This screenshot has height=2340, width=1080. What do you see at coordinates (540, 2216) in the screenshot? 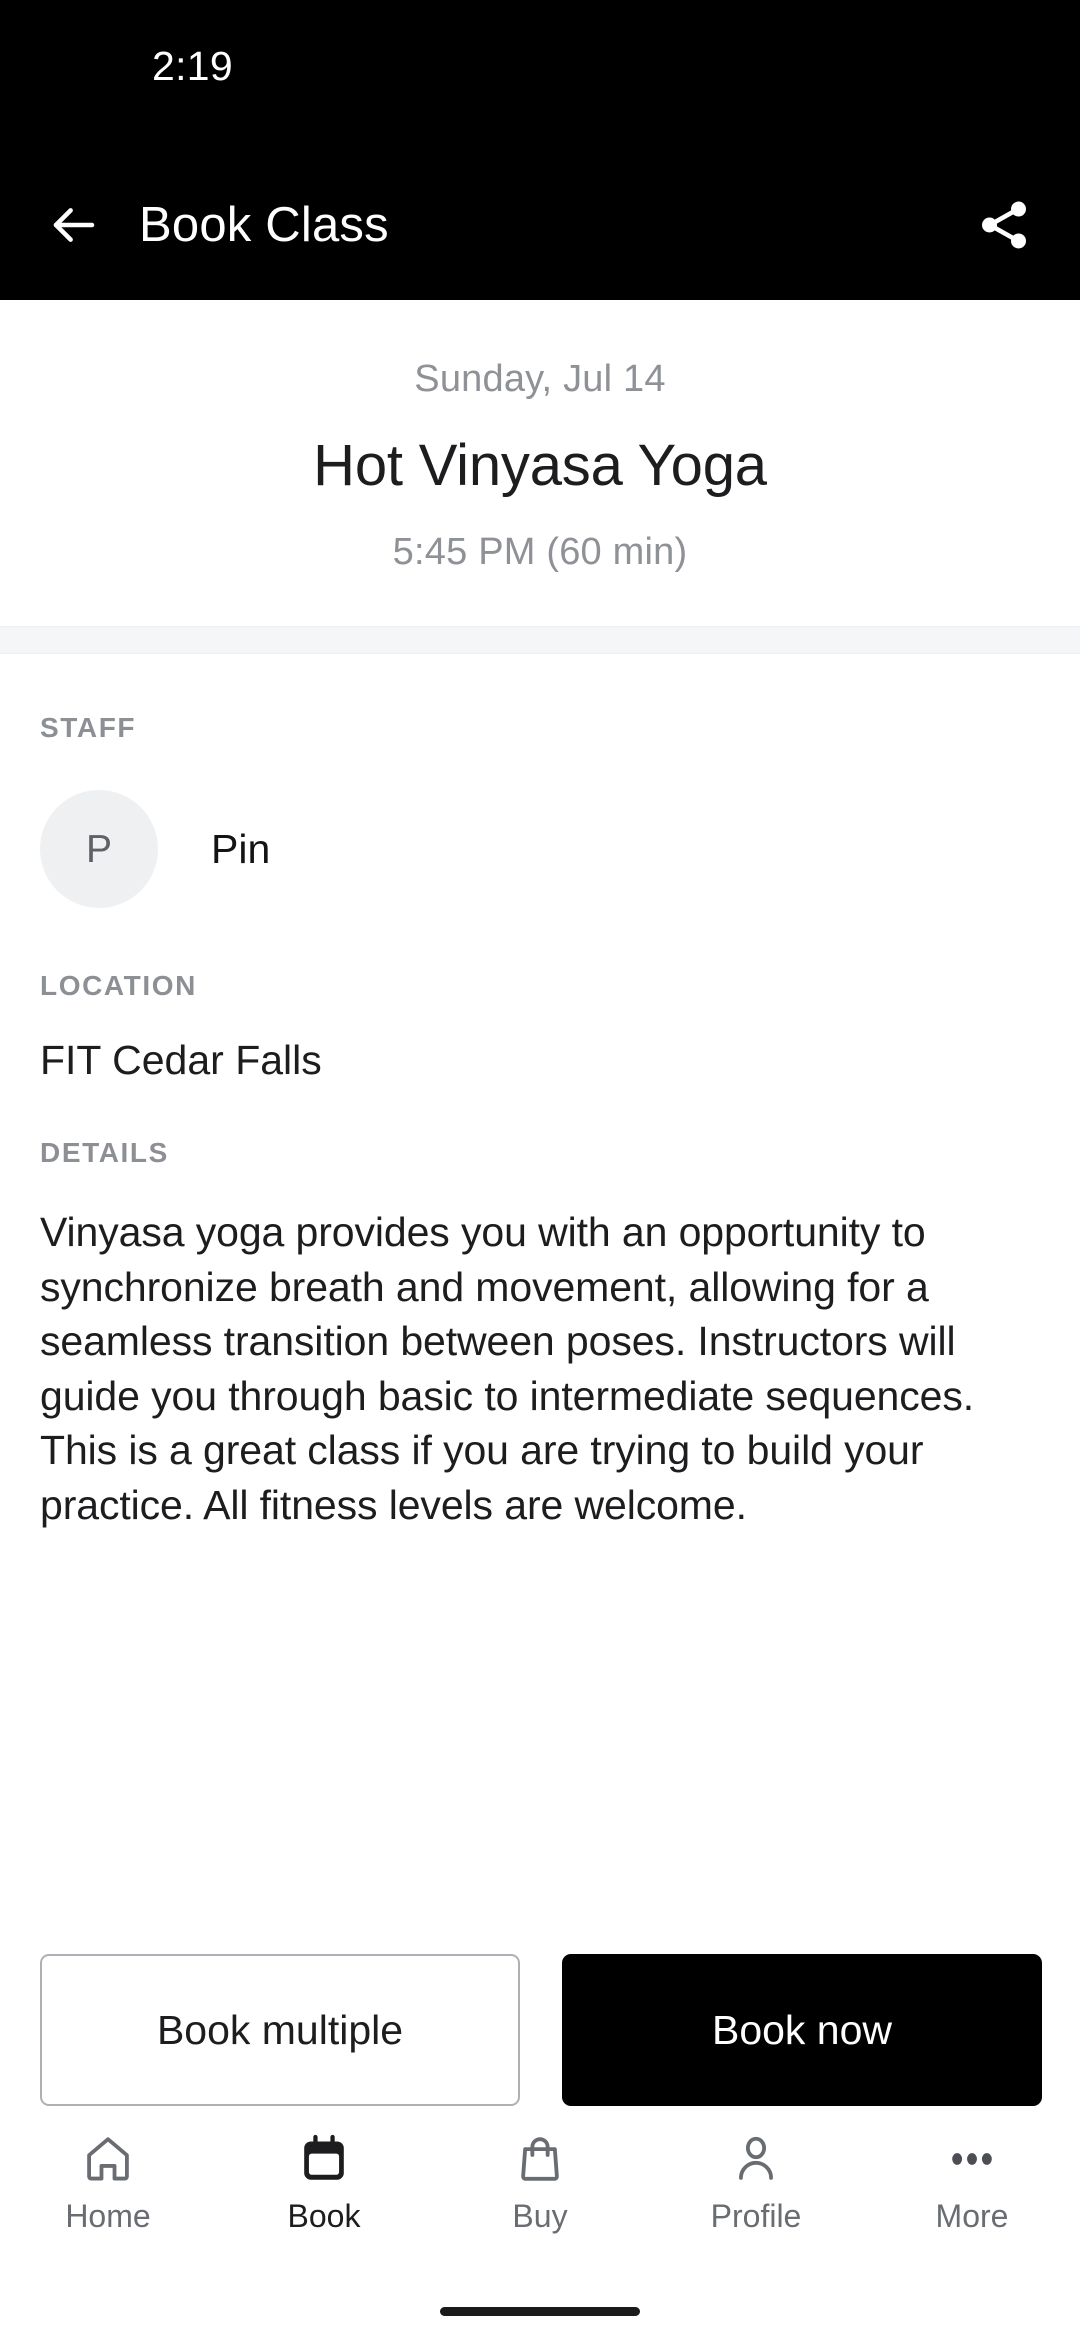
I see `nav-label-buy: Buy` at bounding box center [540, 2216].